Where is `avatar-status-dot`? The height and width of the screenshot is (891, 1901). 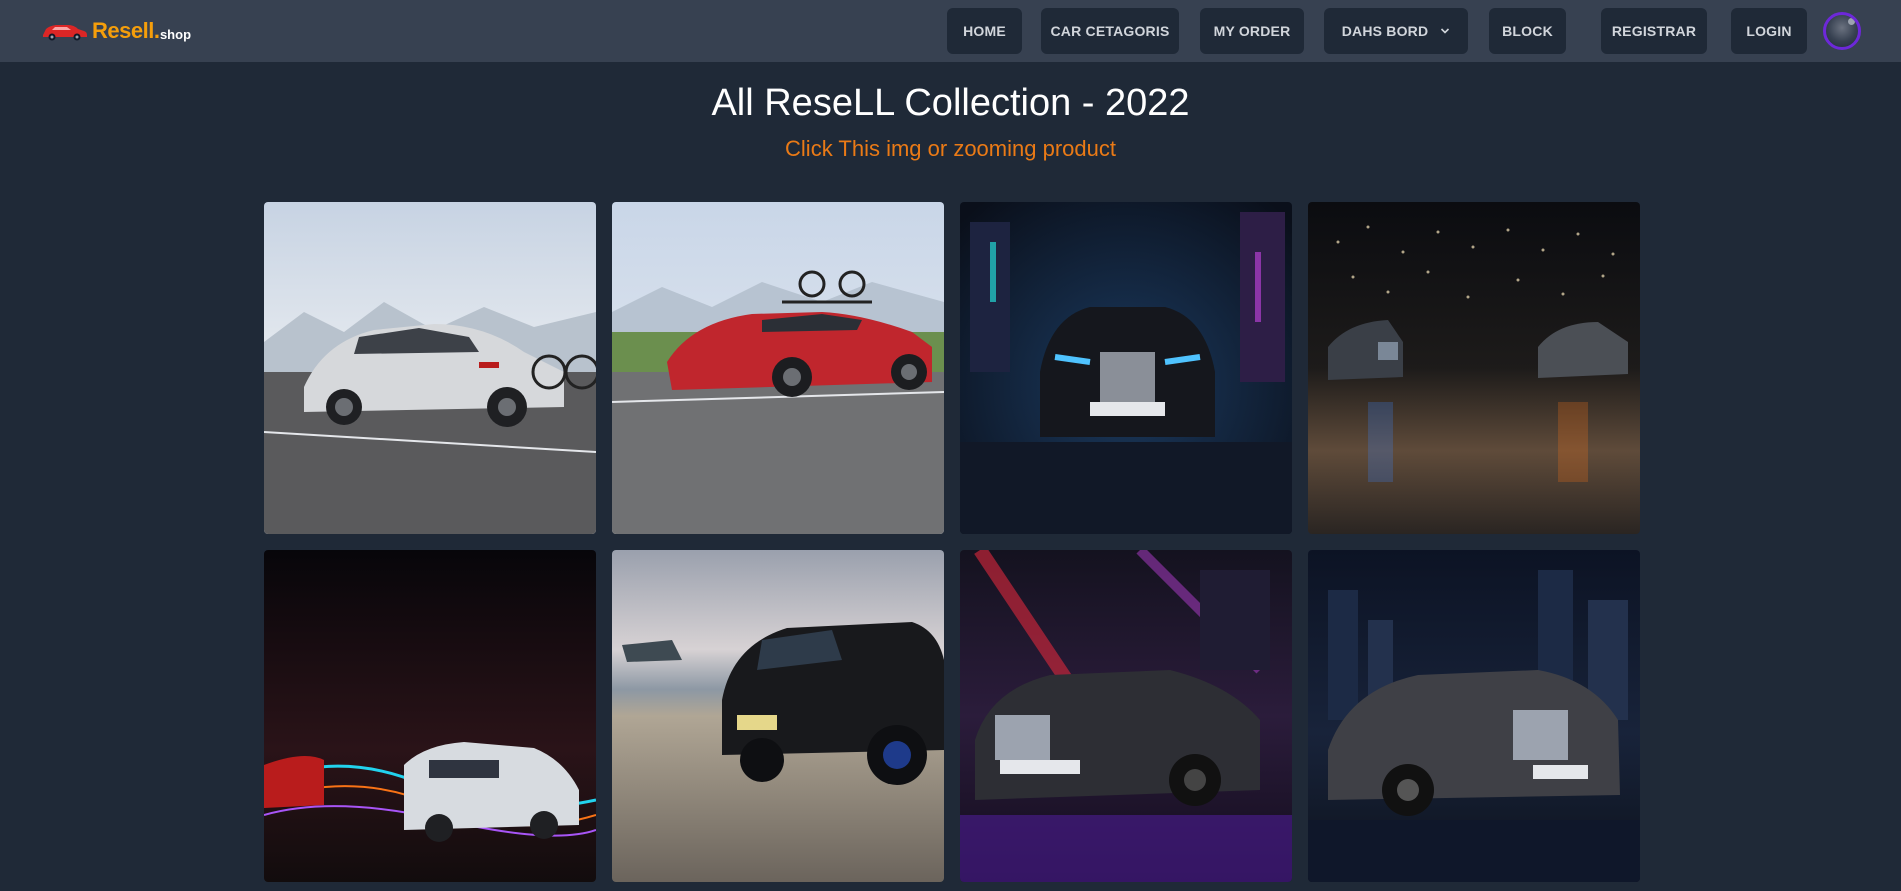
avatar-status-dot is located at coordinates (1851, 21).